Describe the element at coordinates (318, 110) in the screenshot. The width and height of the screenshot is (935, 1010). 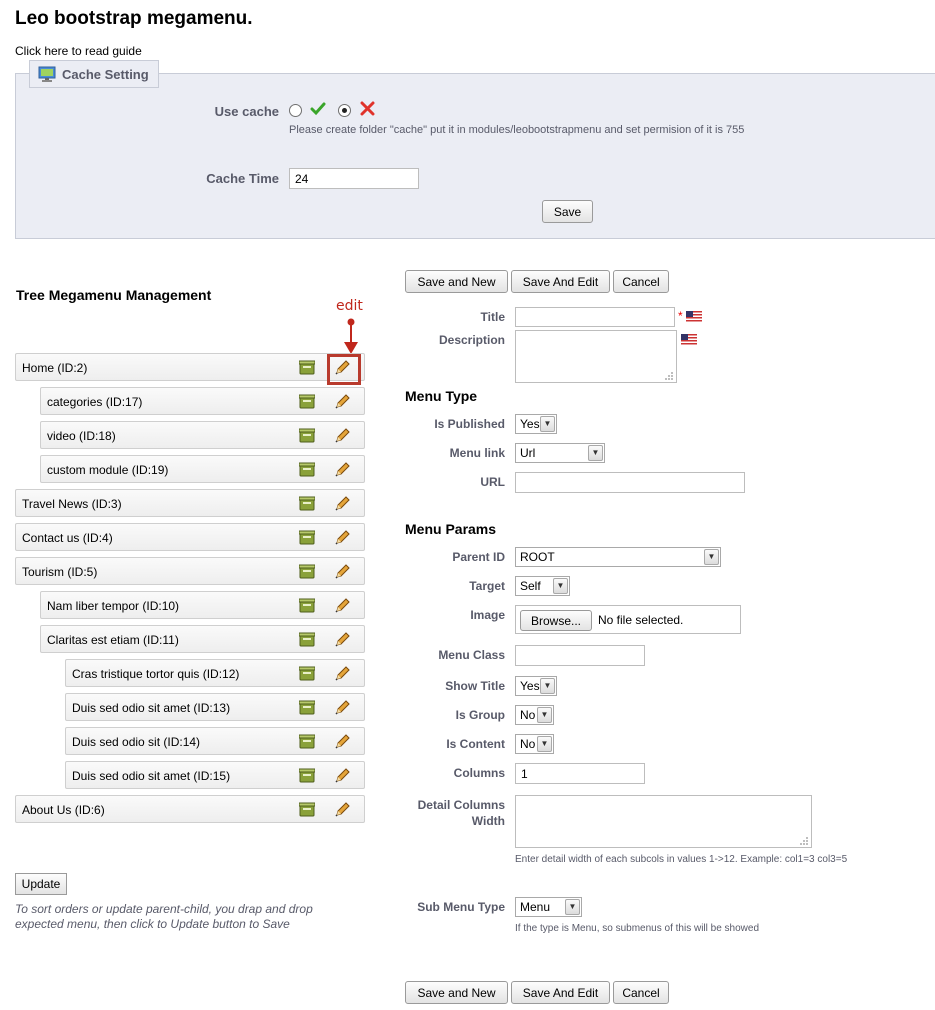
I see `check-icon` at that location.